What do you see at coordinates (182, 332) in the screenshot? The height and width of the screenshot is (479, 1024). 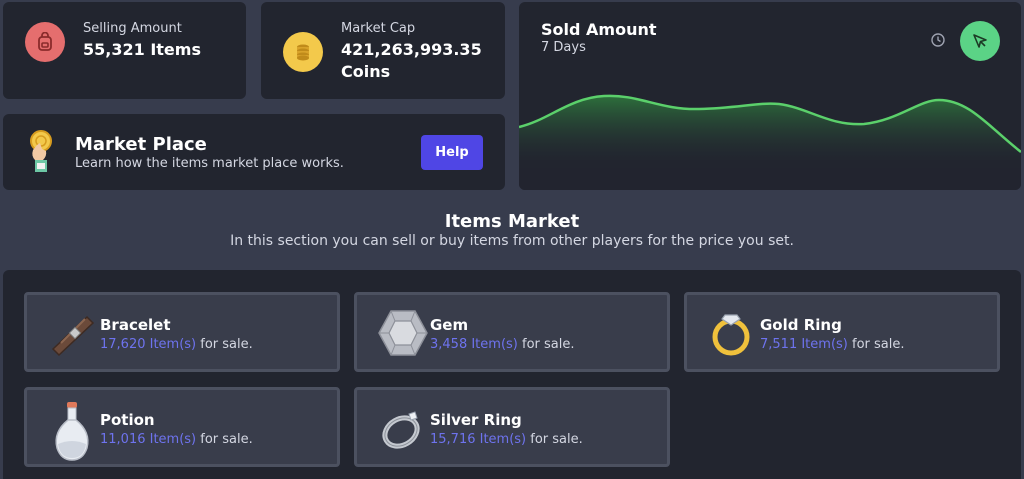 I see `item-card-bracelet: Bracelet 17,620 Item(s) for sale.` at bounding box center [182, 332].